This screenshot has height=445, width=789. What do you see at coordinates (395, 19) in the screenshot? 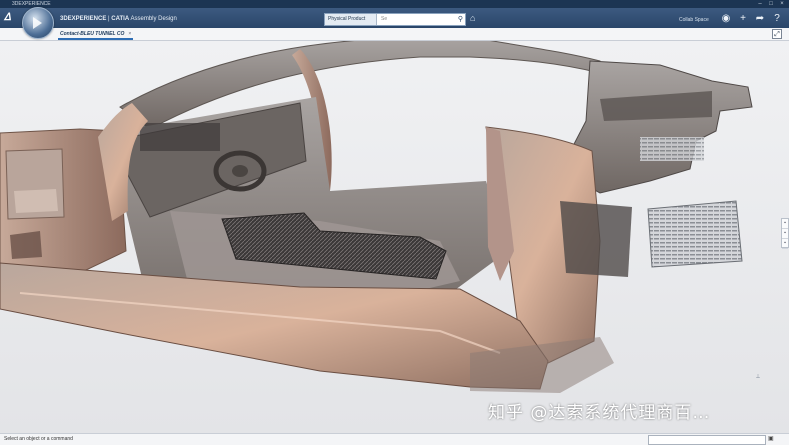
I see `search-box: Physical Product Se ⚲` at bounding box center [395, 19].